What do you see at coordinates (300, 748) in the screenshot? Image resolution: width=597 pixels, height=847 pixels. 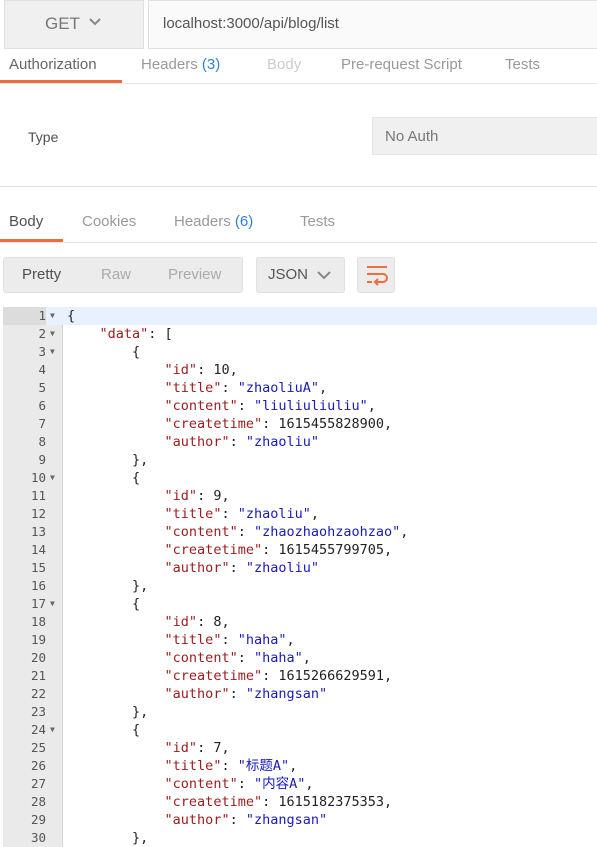 I see `code-line: 25 "id": 7,` at bounding box center [300, 748].